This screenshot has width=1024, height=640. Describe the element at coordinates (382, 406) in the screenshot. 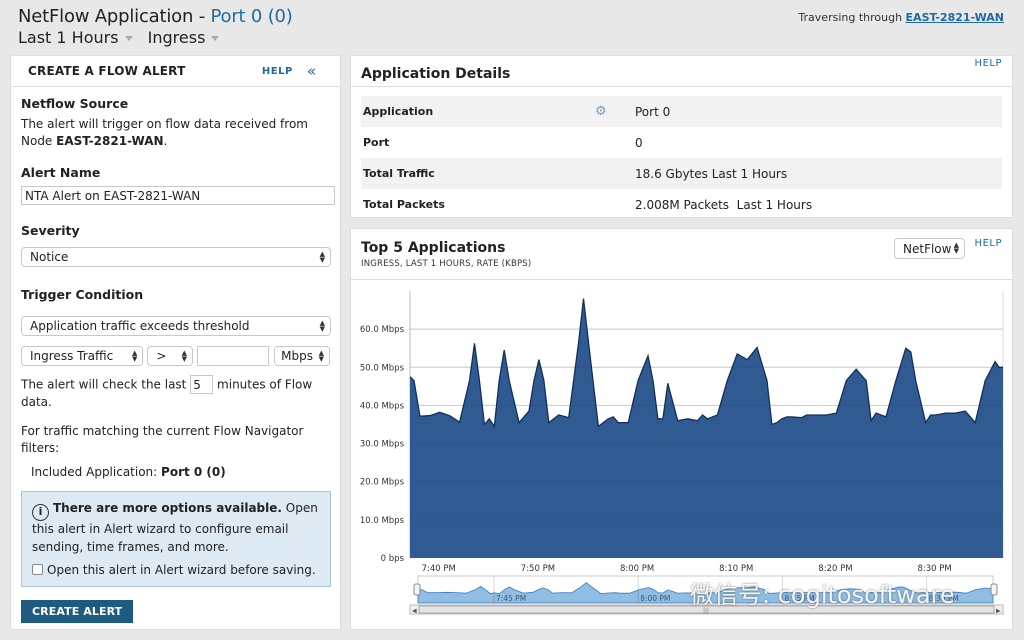

I see `y-tick-label: 40.0 Mbps` at that location.